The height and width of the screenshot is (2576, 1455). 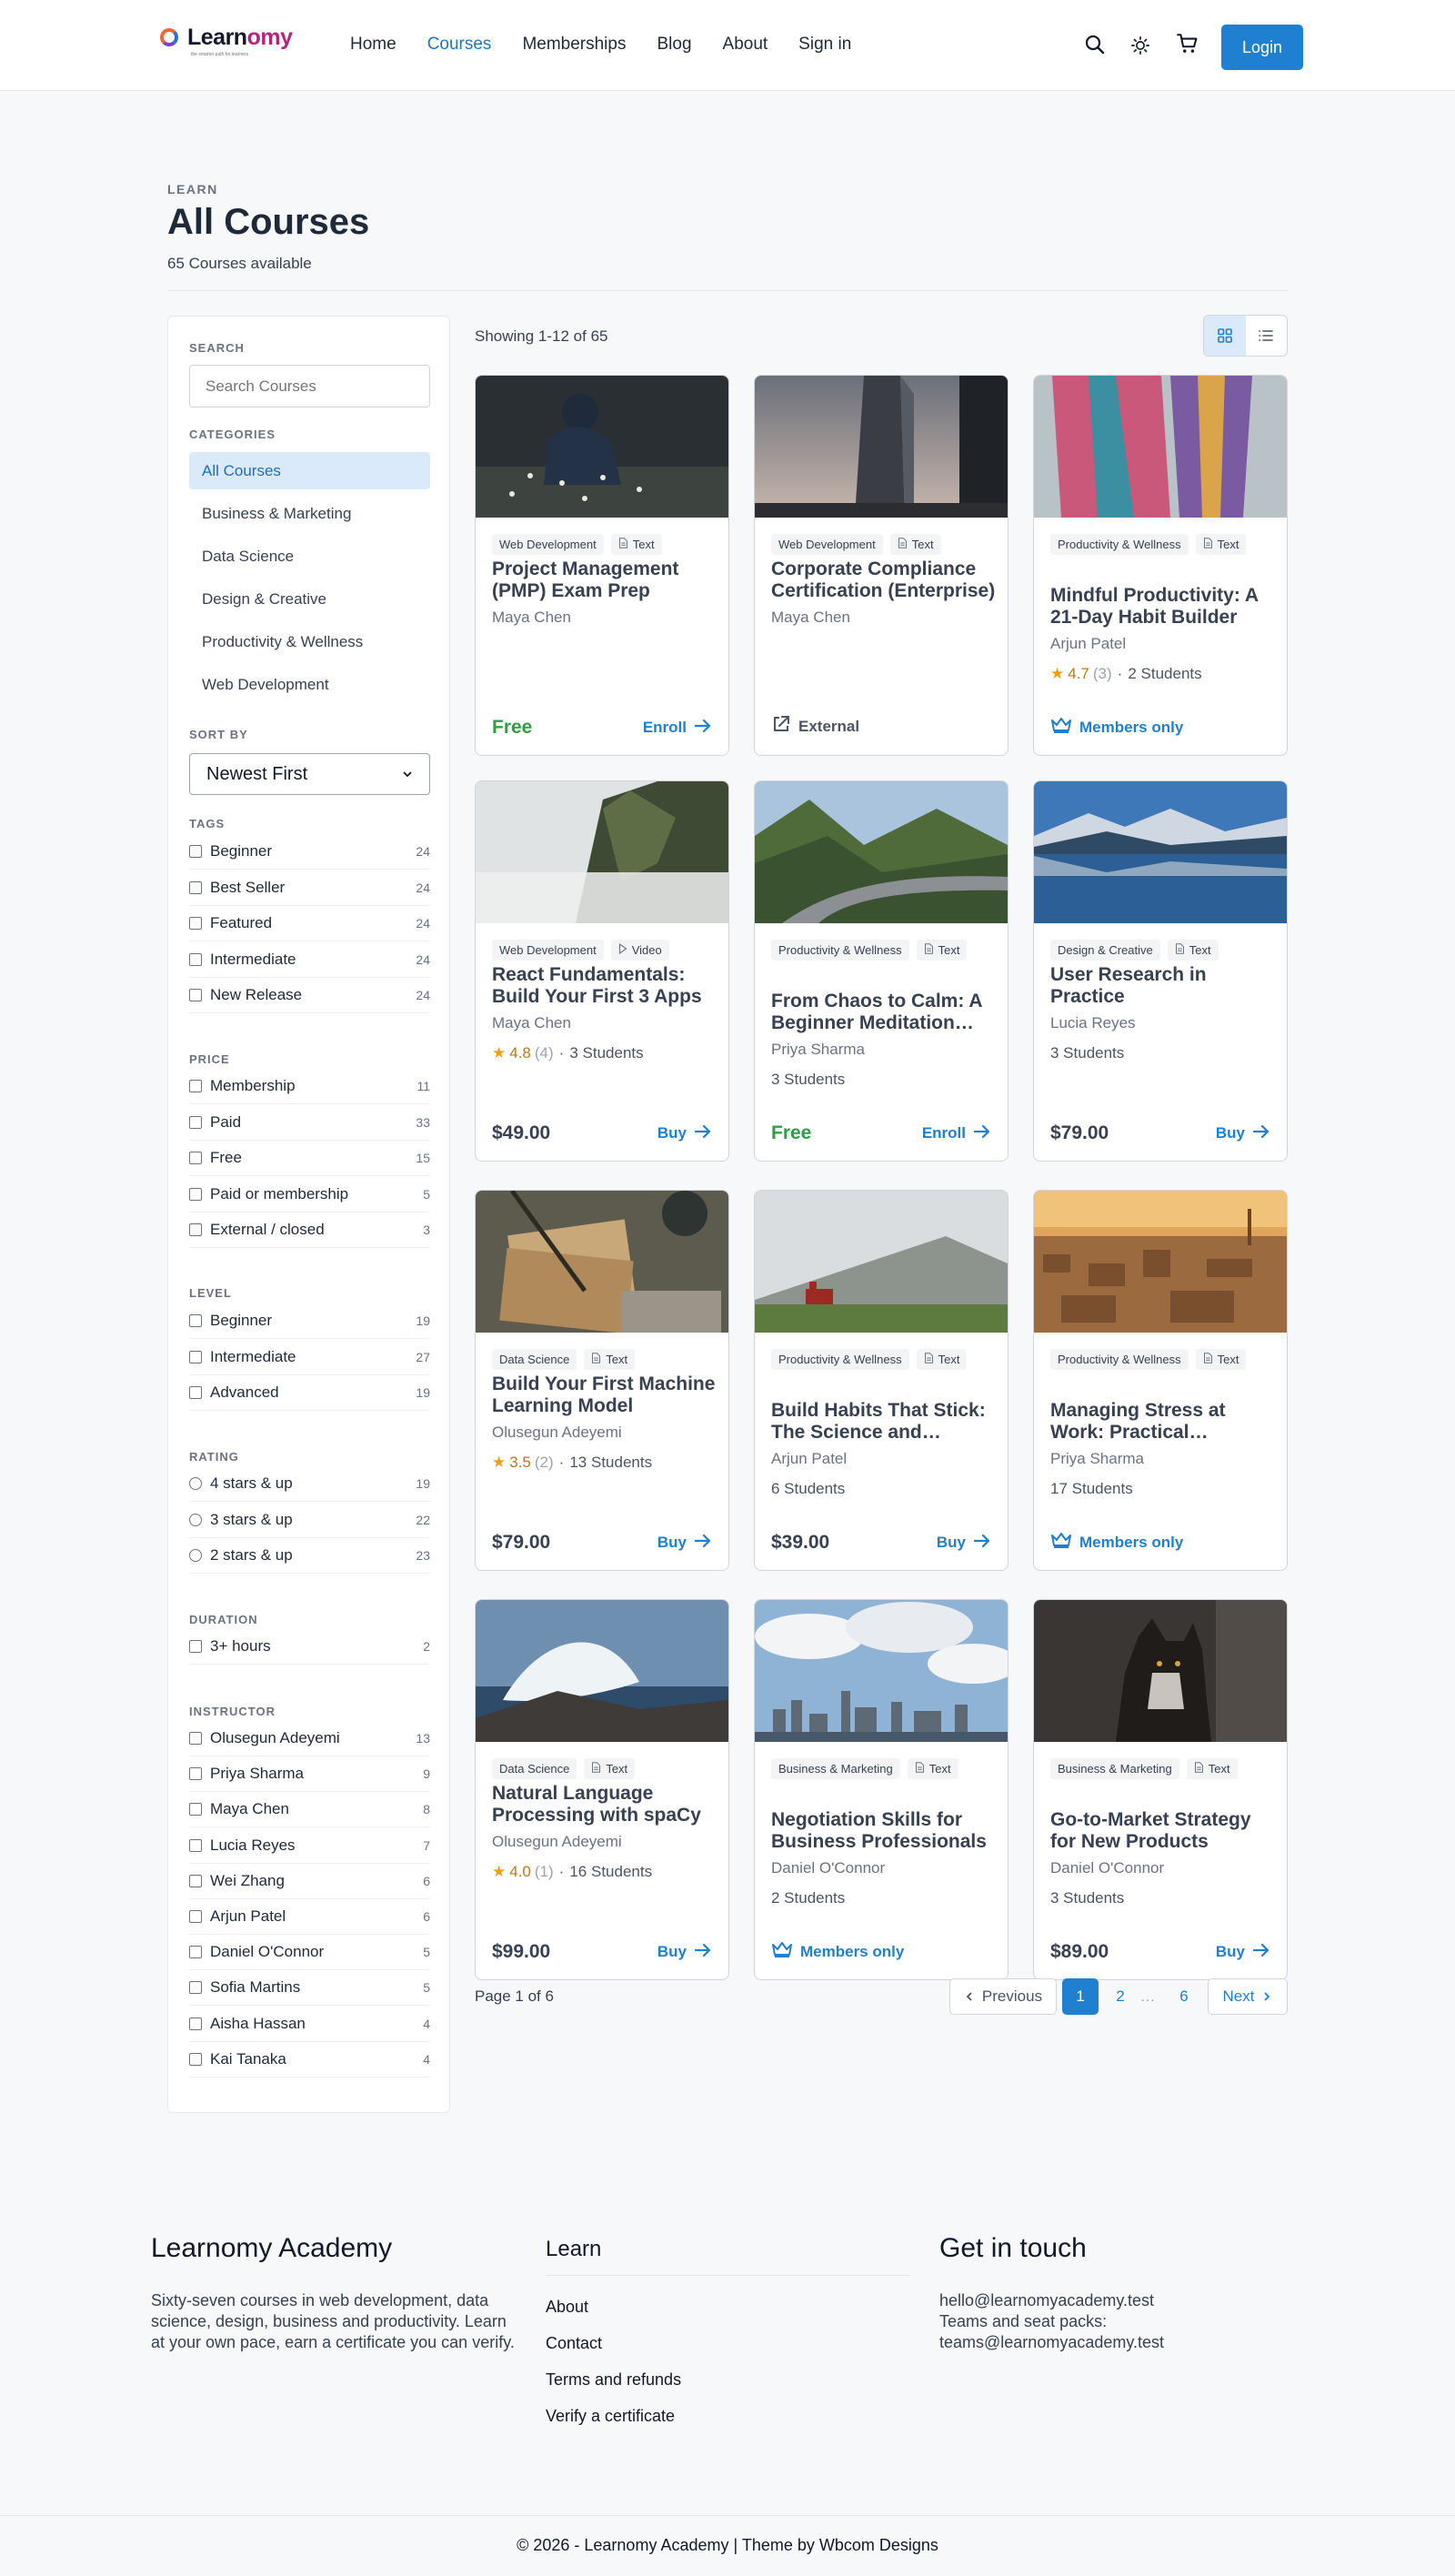 What do you see at coordinates (310, 1846) in the screenshot?
I see `instructors-filter-lucia-reyes: Lucia Reyes 7` at bounding box center [310, 1846].